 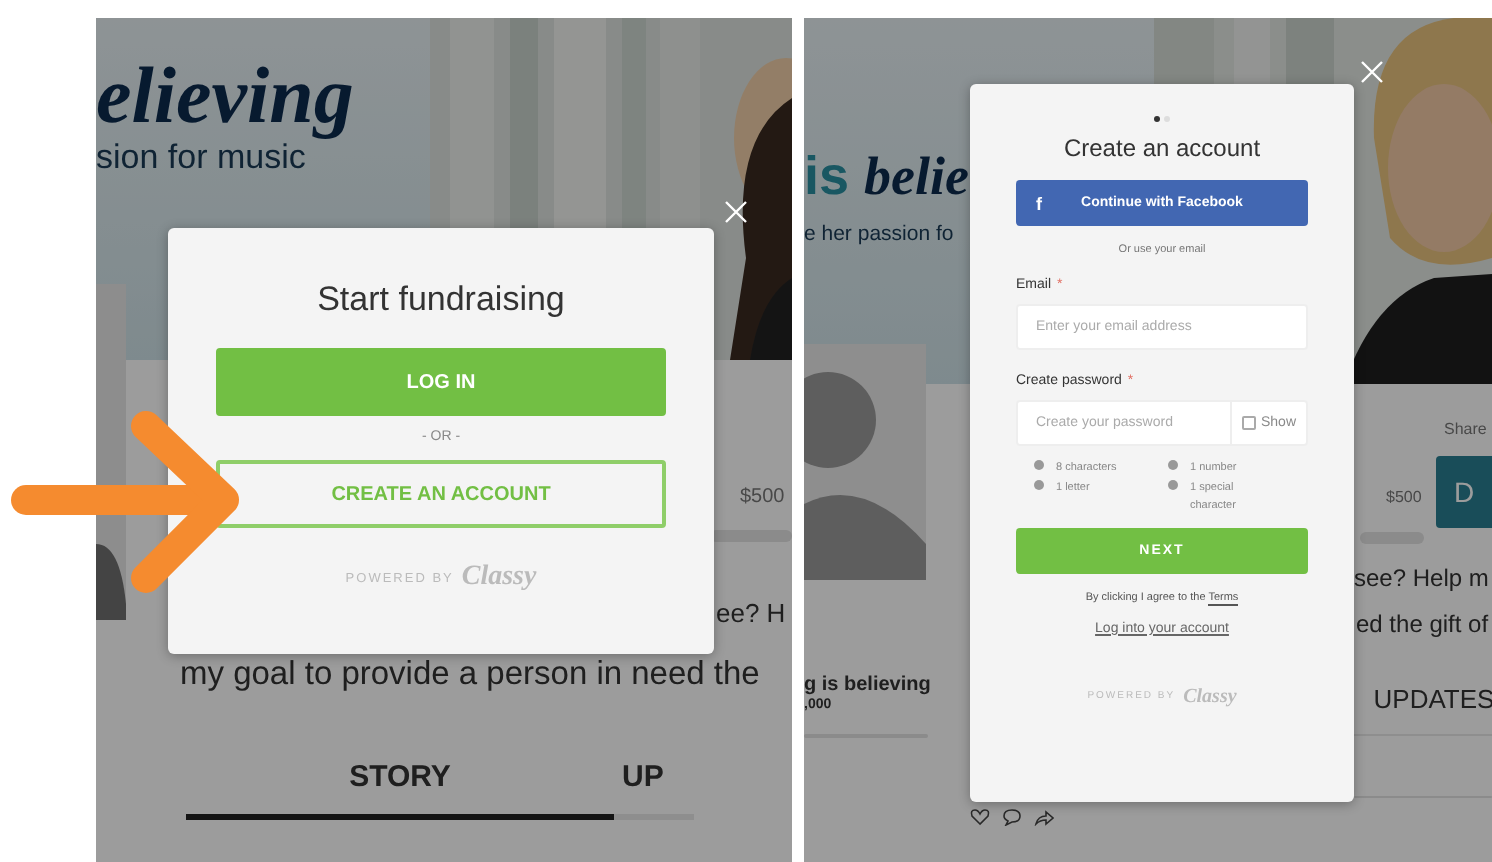 What do you see at coordinates (1422, 624) in the screenshot?
I see `story-text: ed the gift of` at bounding box center [1422, 624].